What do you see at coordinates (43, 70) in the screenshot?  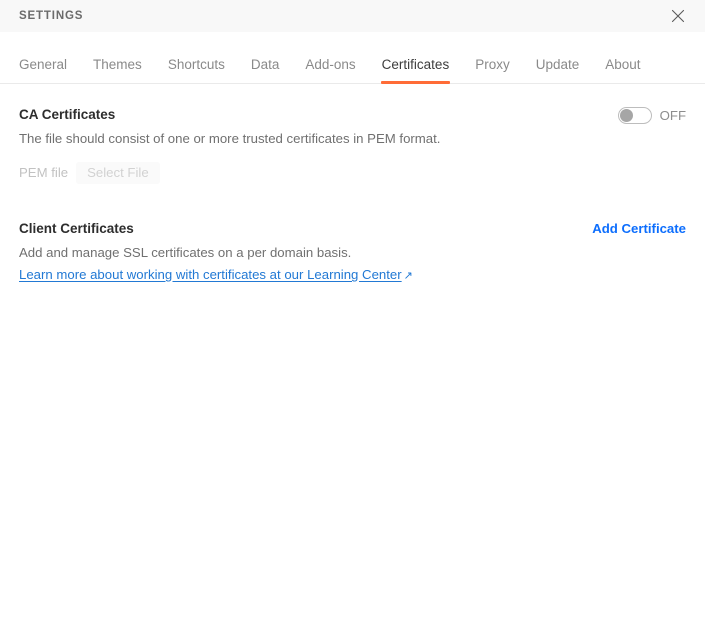 I see `tab-general: General` at bounding box center [43, 70].